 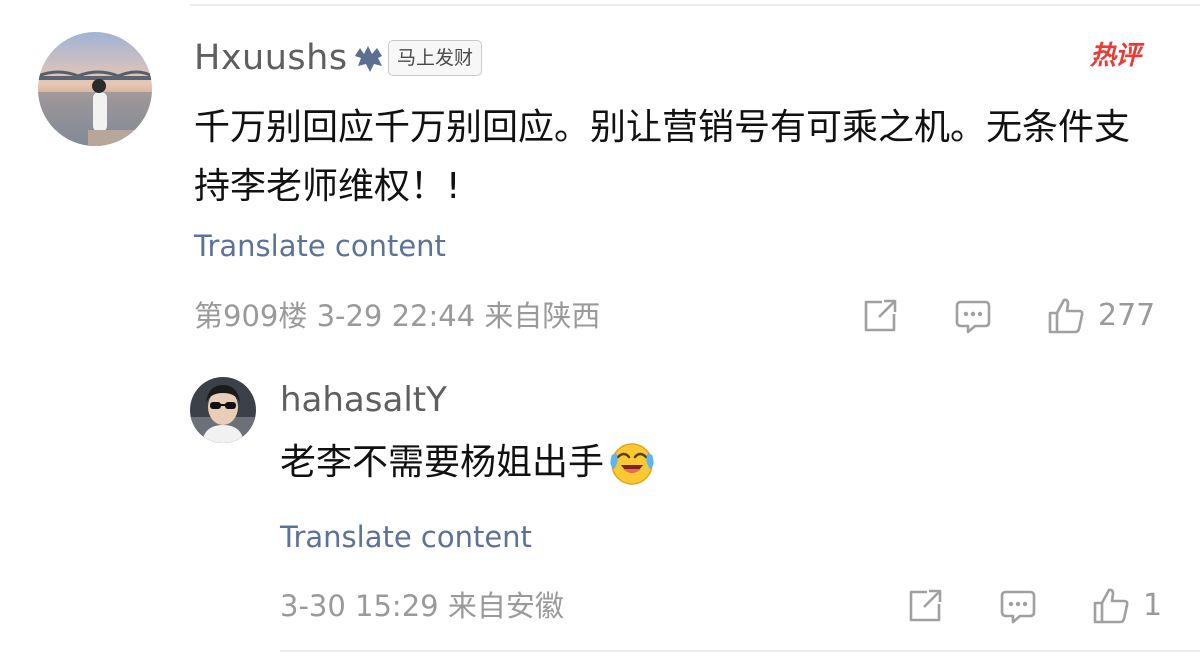 I want to click on reply-meta: 3-30 15:29 来自安徽, so click(x=422, y=606).